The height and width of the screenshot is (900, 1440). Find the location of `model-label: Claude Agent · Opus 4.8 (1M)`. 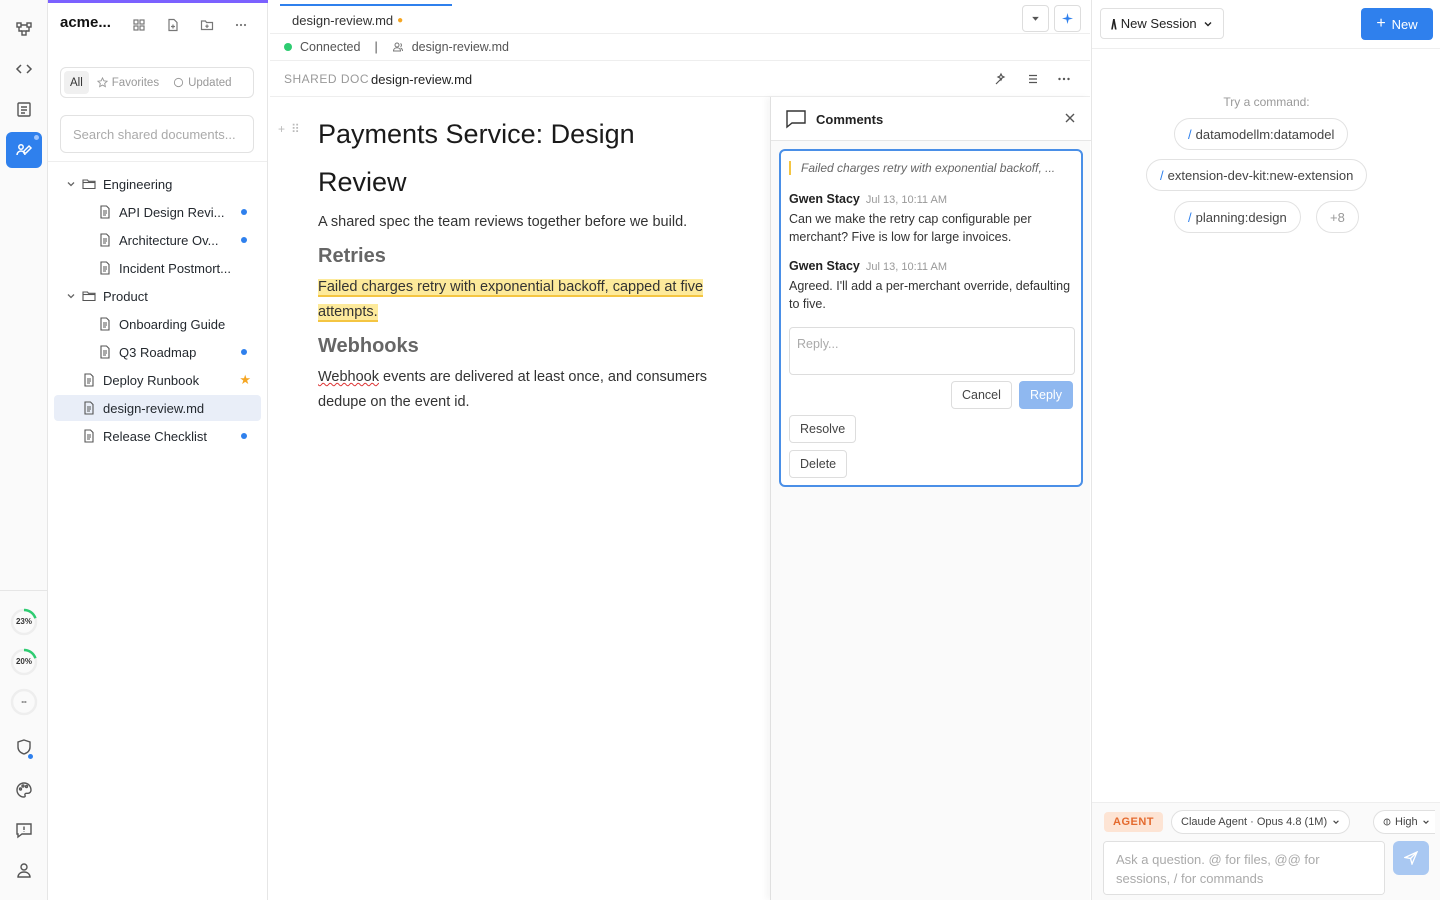

model-label: Claude Agent · Opus 4.8 (1M) is located at coordinates (1254, 822).